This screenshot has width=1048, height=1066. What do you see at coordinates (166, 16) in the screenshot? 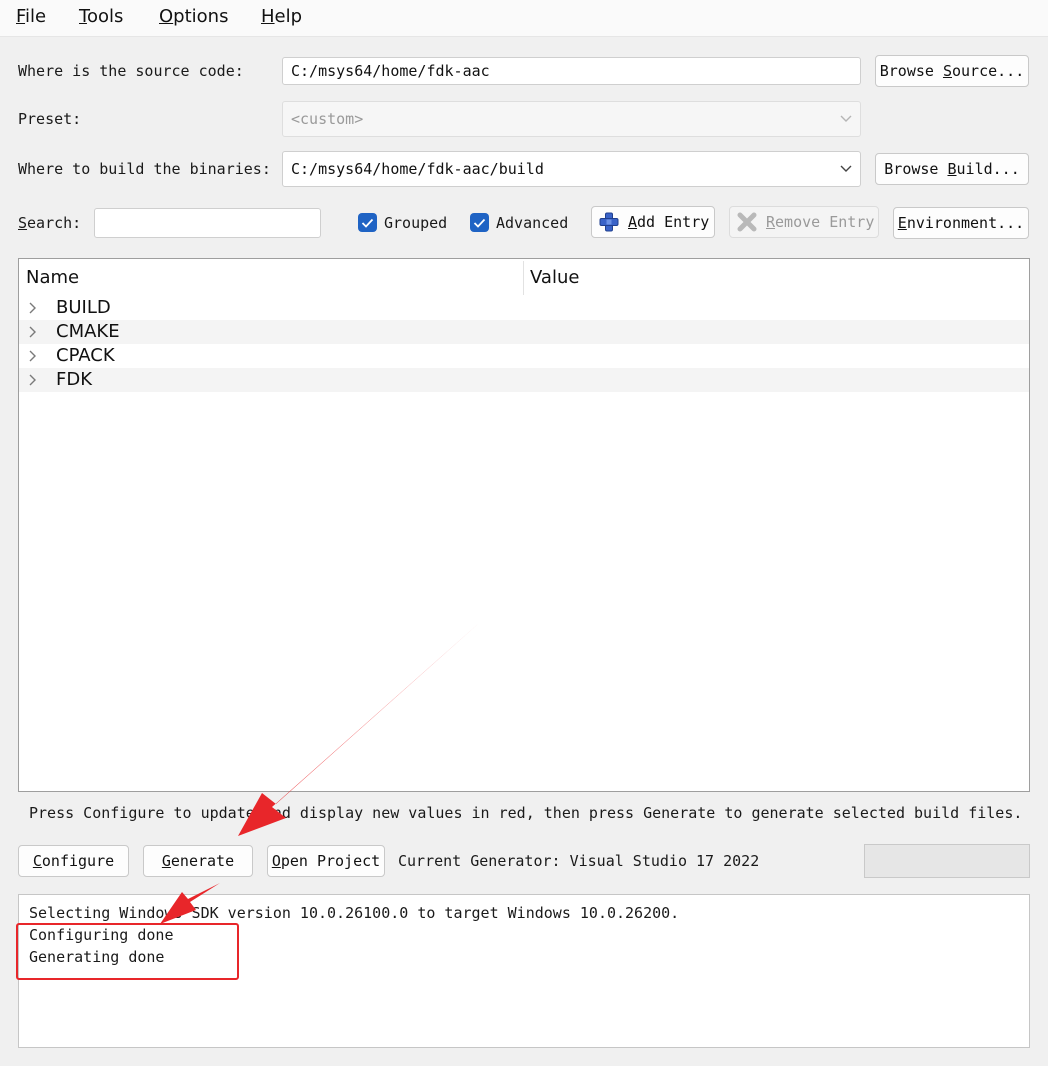
I see `menu-options-mnemonic: O` at bounding box center [166, 16].